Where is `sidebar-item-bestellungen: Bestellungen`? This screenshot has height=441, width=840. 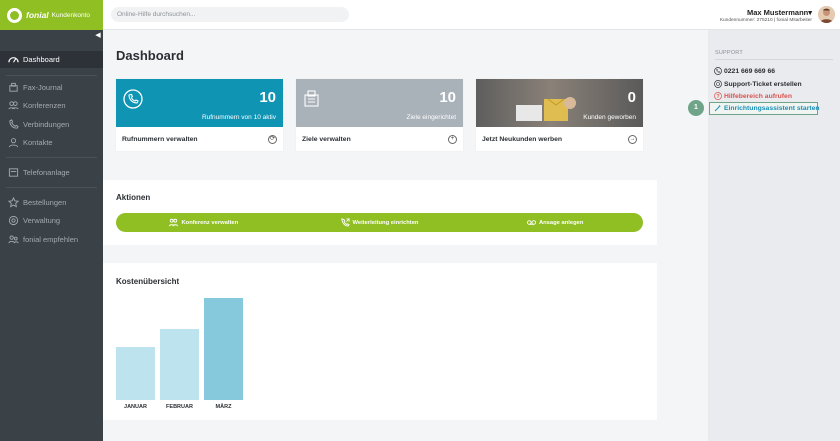 sidebar-item-bestellungen: Bestellungen is located at coordinates (51, 202).